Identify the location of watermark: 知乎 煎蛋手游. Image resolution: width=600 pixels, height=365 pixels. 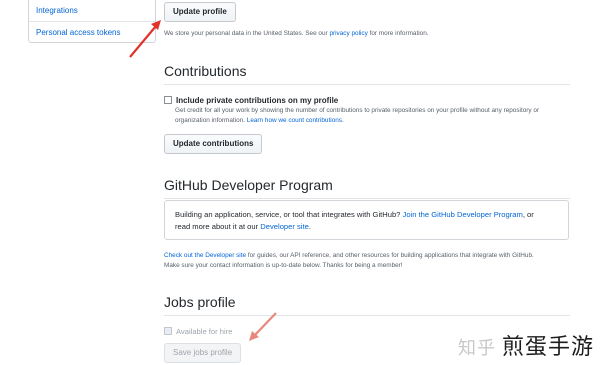
(526, 345).